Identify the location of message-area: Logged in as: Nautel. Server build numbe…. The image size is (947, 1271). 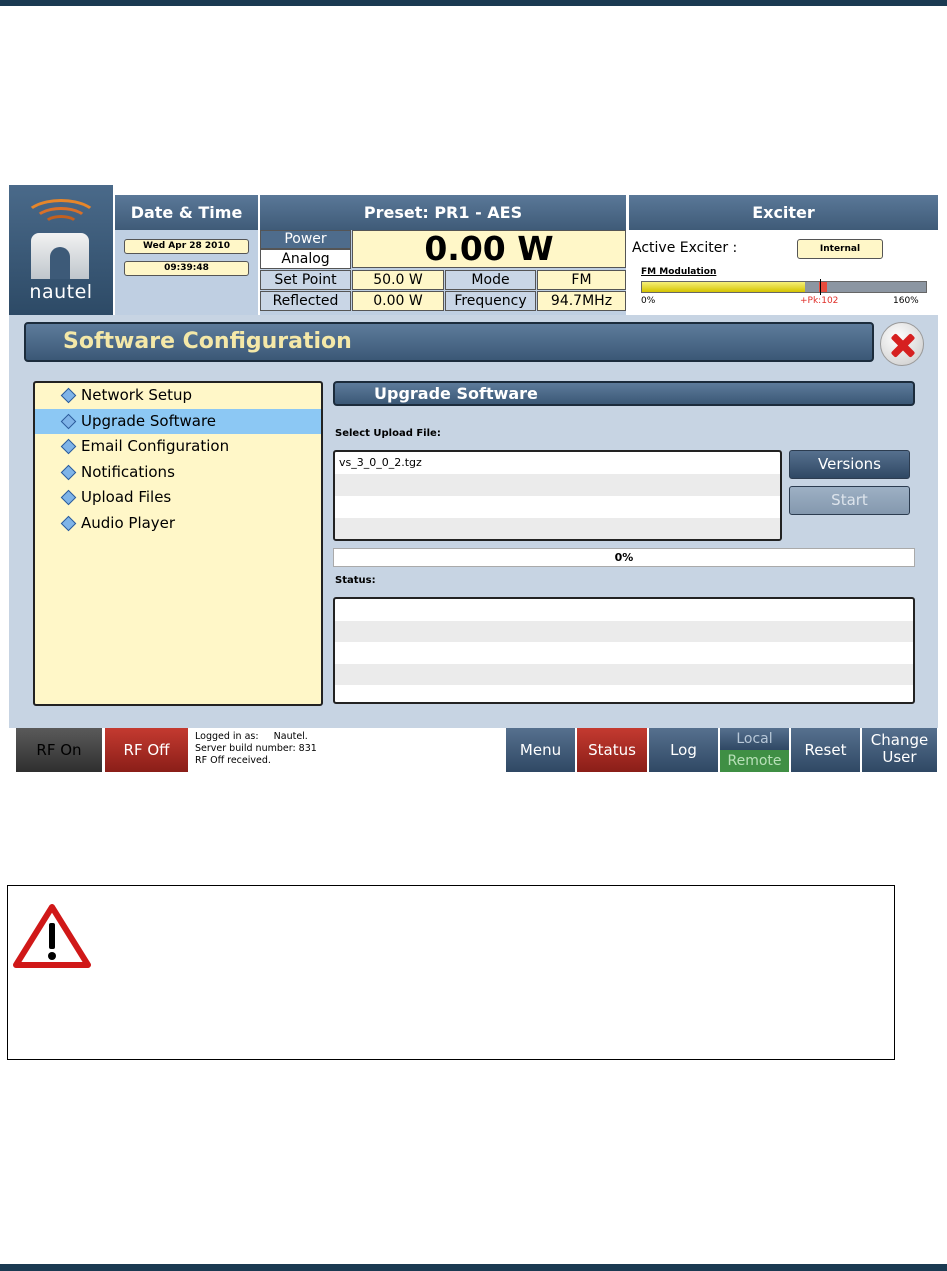
(256, 749).